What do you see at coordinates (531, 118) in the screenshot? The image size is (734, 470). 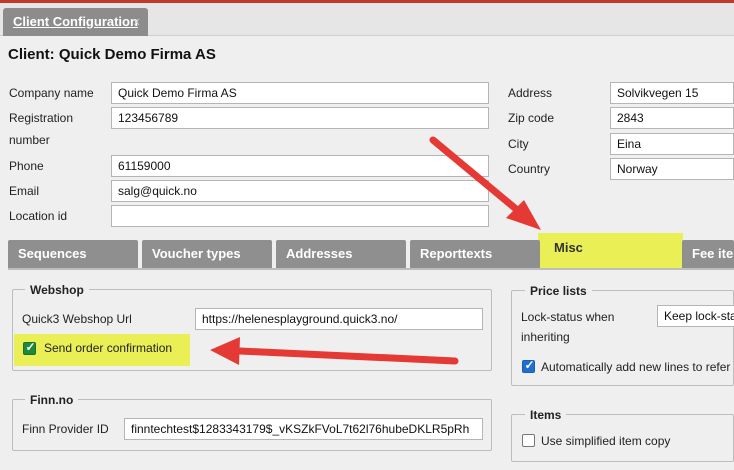 I see `zip-code-label: Zip code` at bounding box center [531, 118].